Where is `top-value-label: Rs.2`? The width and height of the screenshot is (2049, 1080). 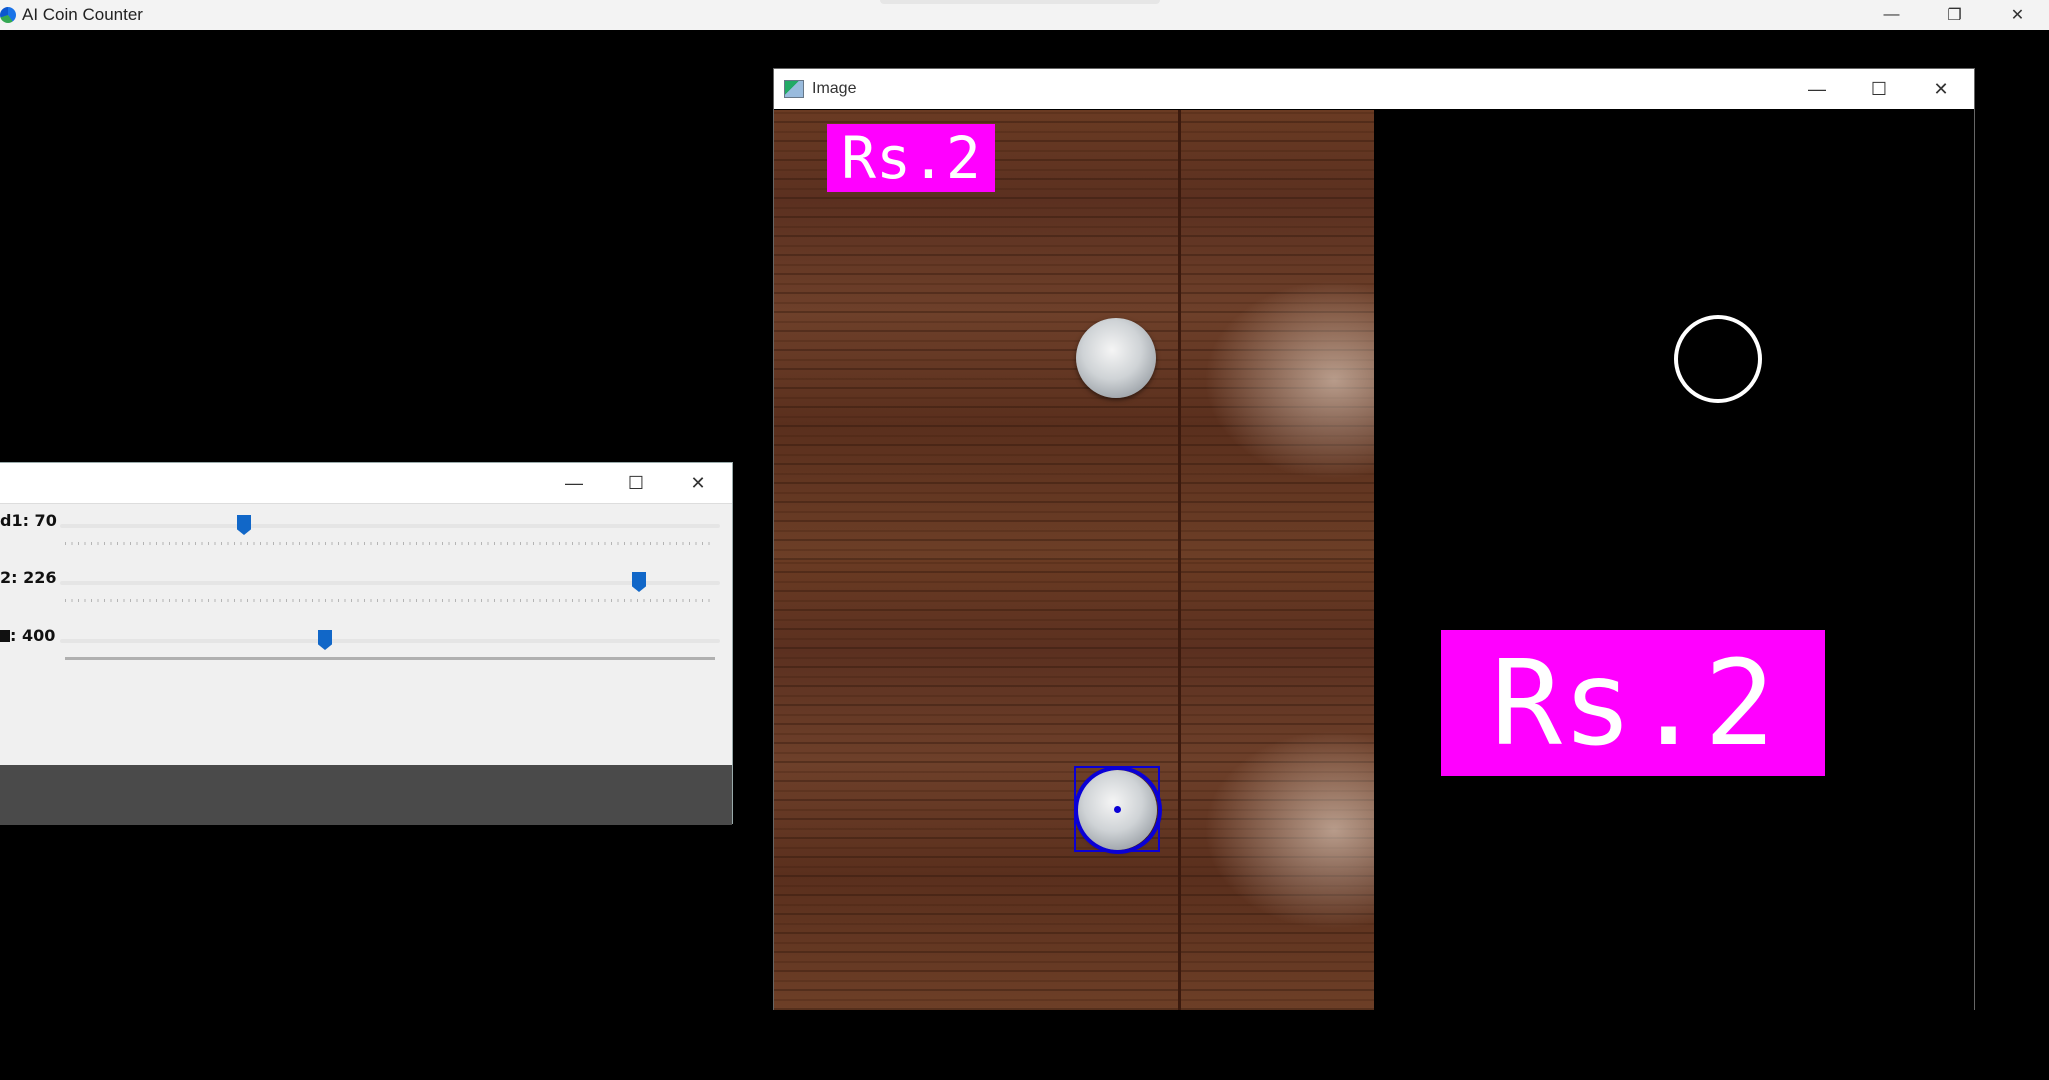 top-value-label: Rs.2 is located at coordinates (911, 158).